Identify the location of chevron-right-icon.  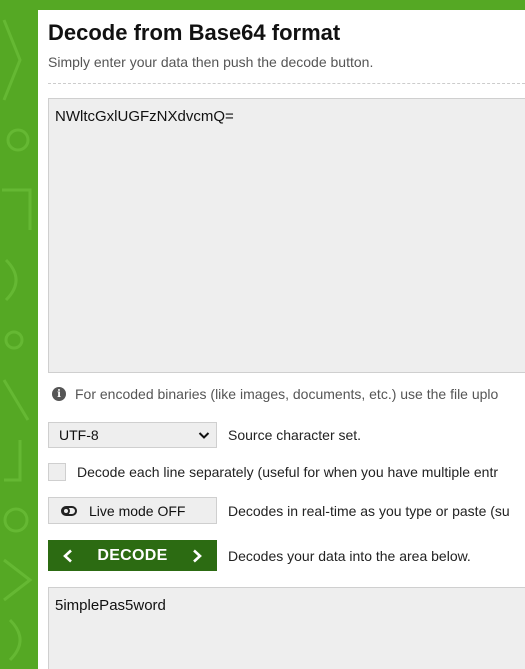
(197, 555).